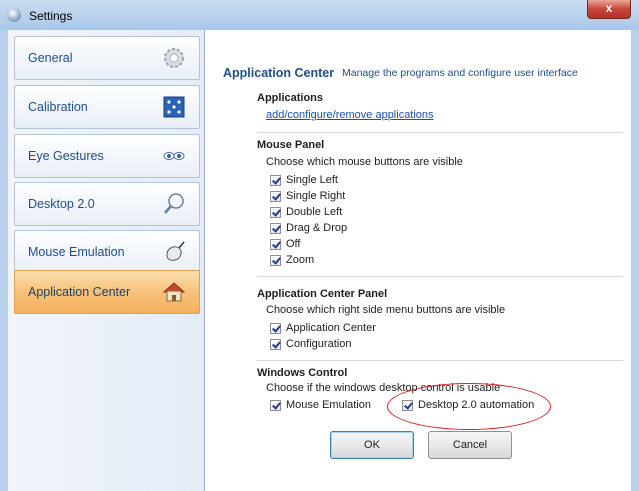 The height and width of the screenshot is (491, 639). What do you see at coordinates (350, 115) in the screenshot?
I see `manage-applications-link: add/configure/remove applications` at bounding box center [350, 115].